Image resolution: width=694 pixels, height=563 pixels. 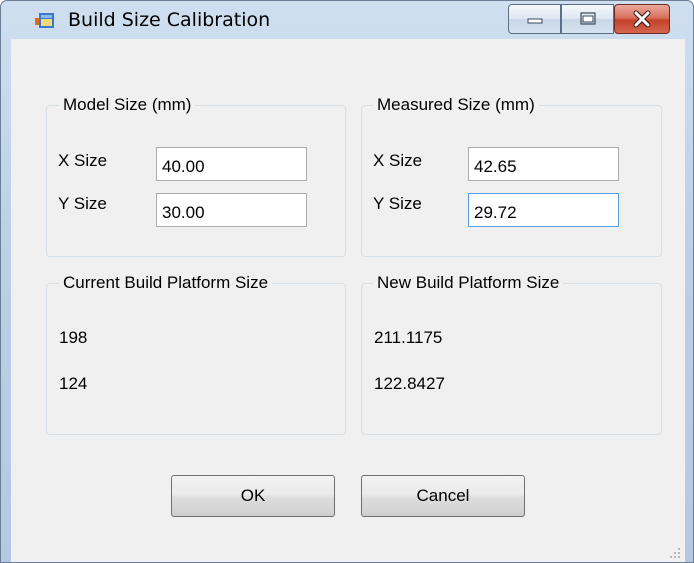 I want to click on model-x-label: X Size, so click(x=83, y=160).